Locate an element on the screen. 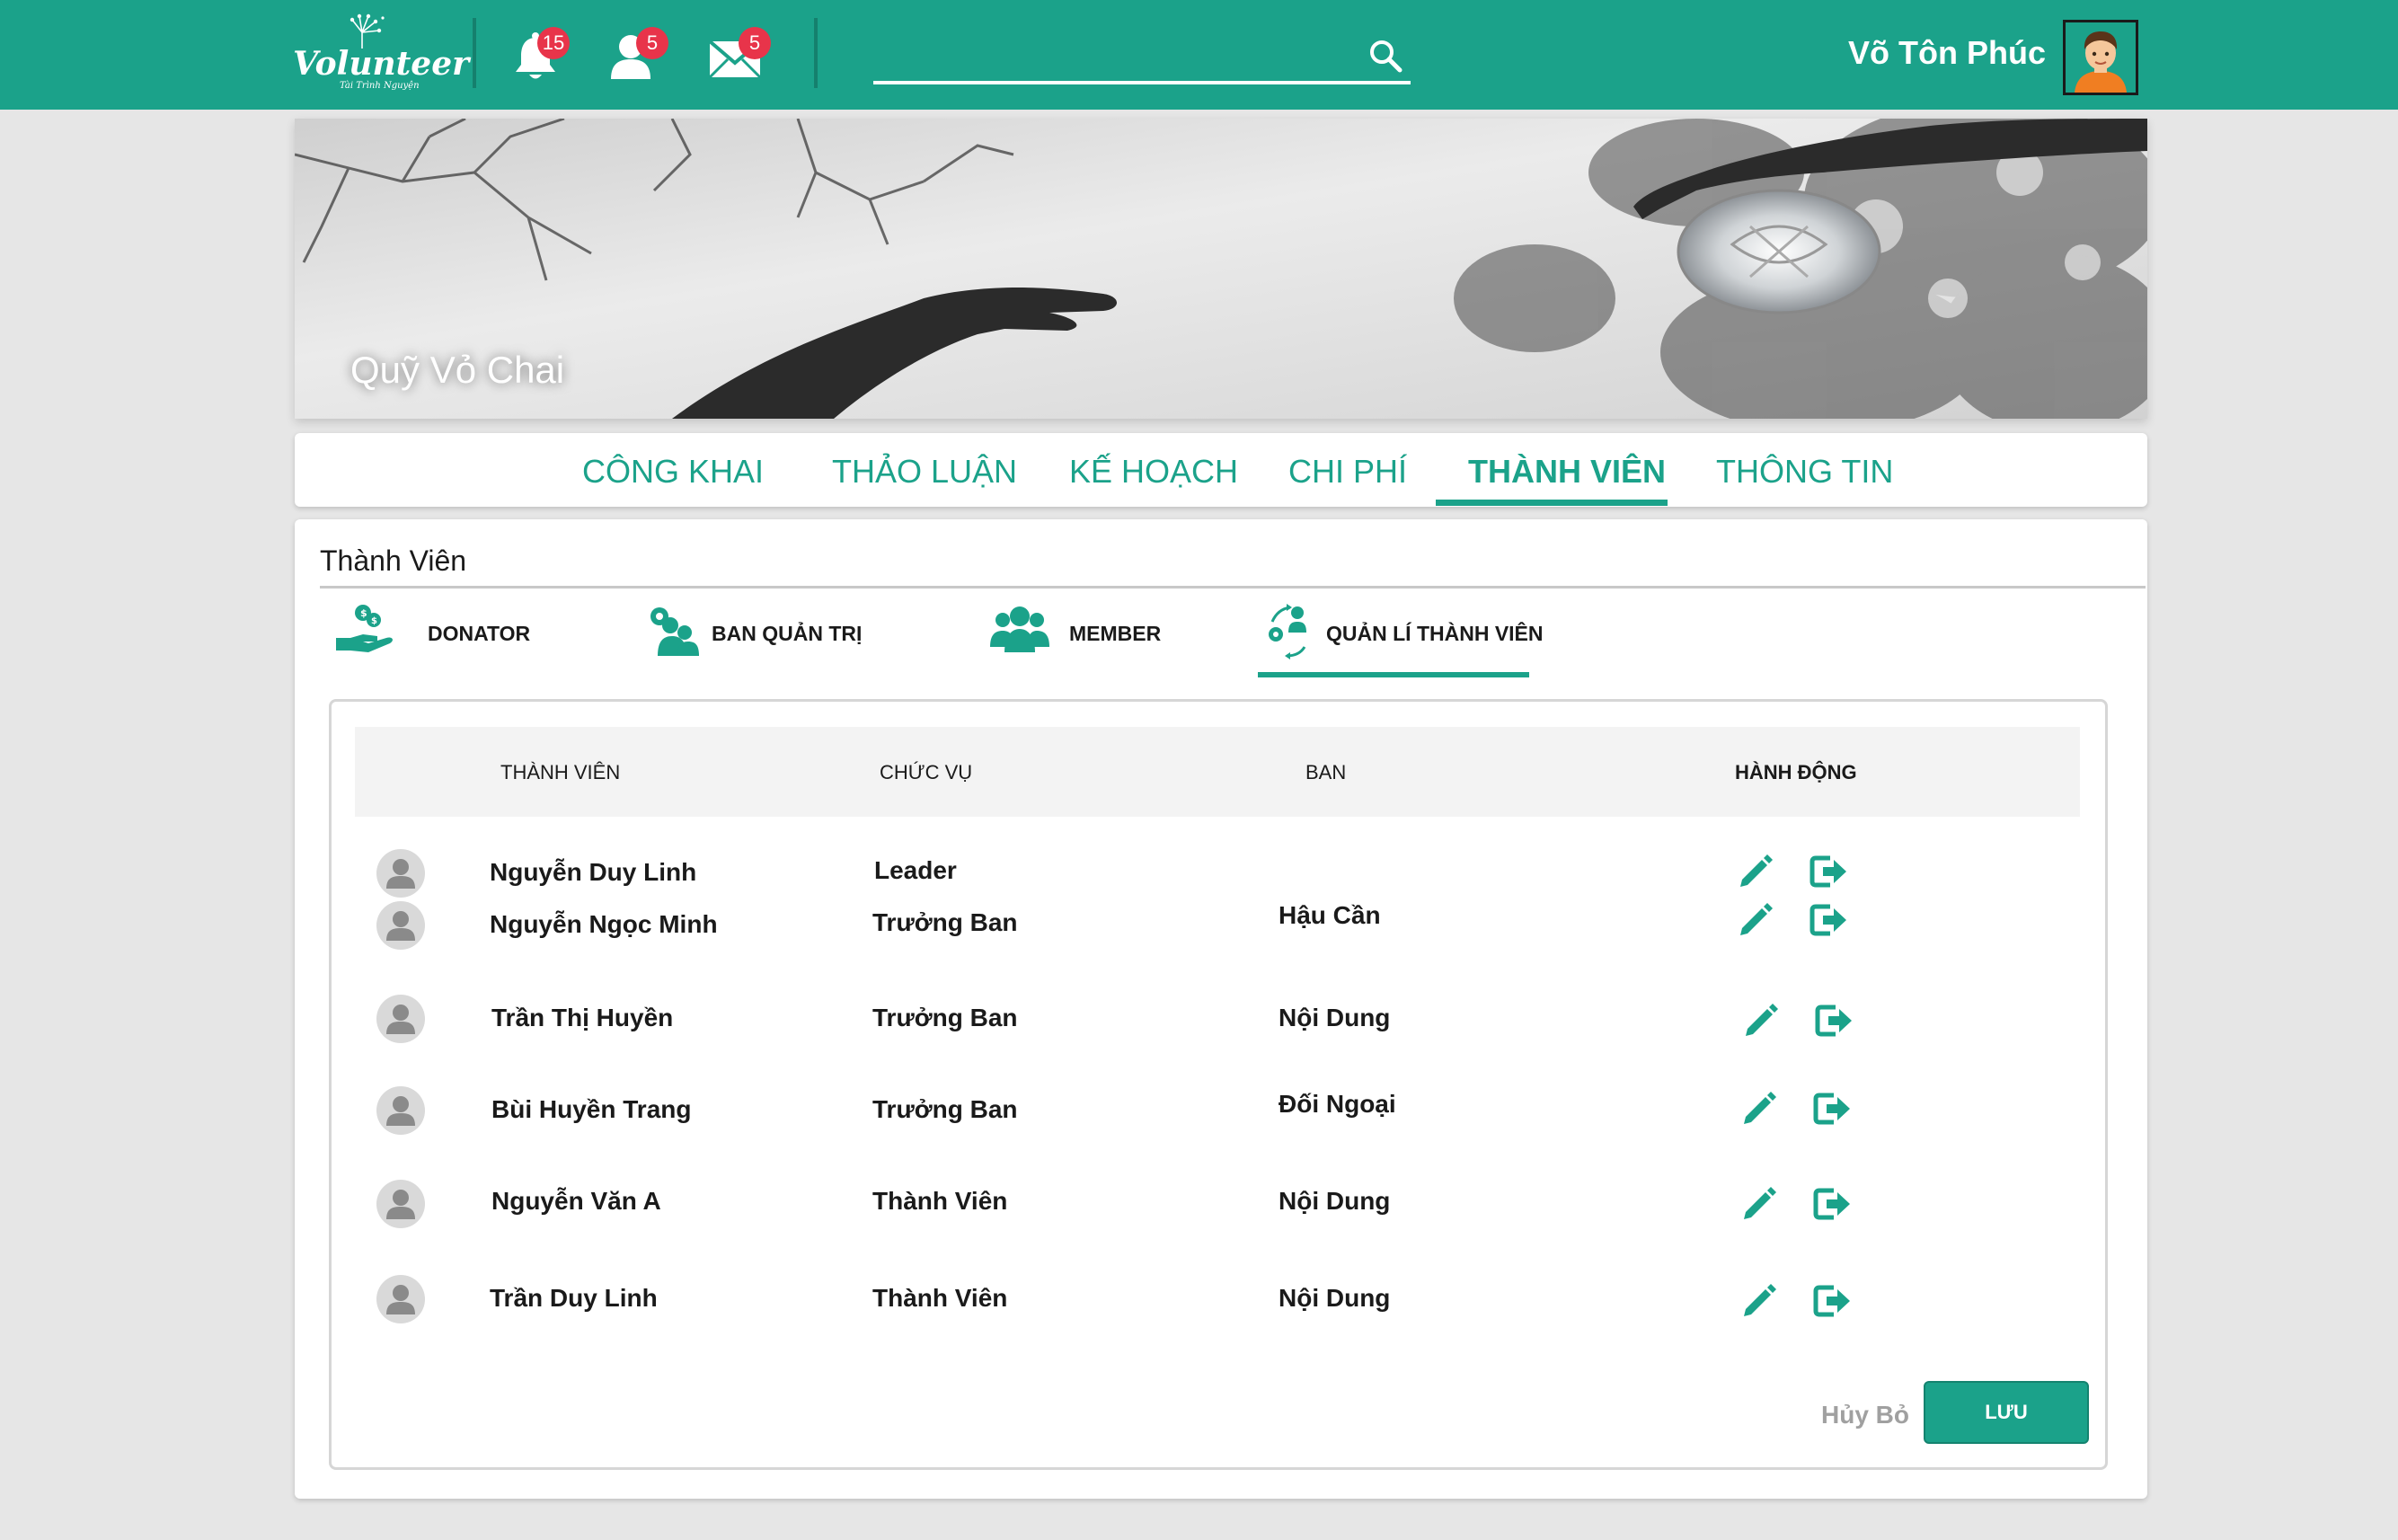 The height and width of the screenshot is (1540, 2398). tab-thao-luan: THẢO LUẬN is located at coordinates (924, 472).